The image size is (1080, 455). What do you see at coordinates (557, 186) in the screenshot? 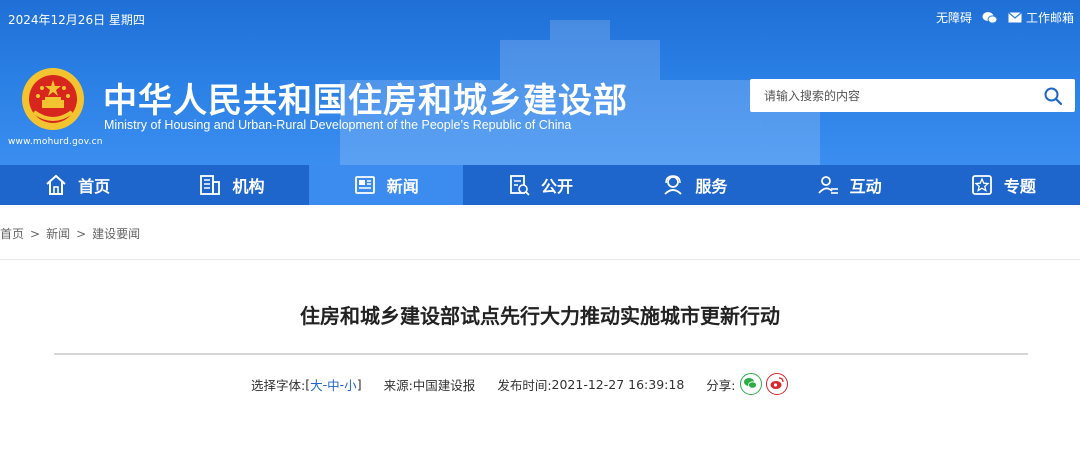
I see `nav-label: 公开` at bounding box center [557, 186].